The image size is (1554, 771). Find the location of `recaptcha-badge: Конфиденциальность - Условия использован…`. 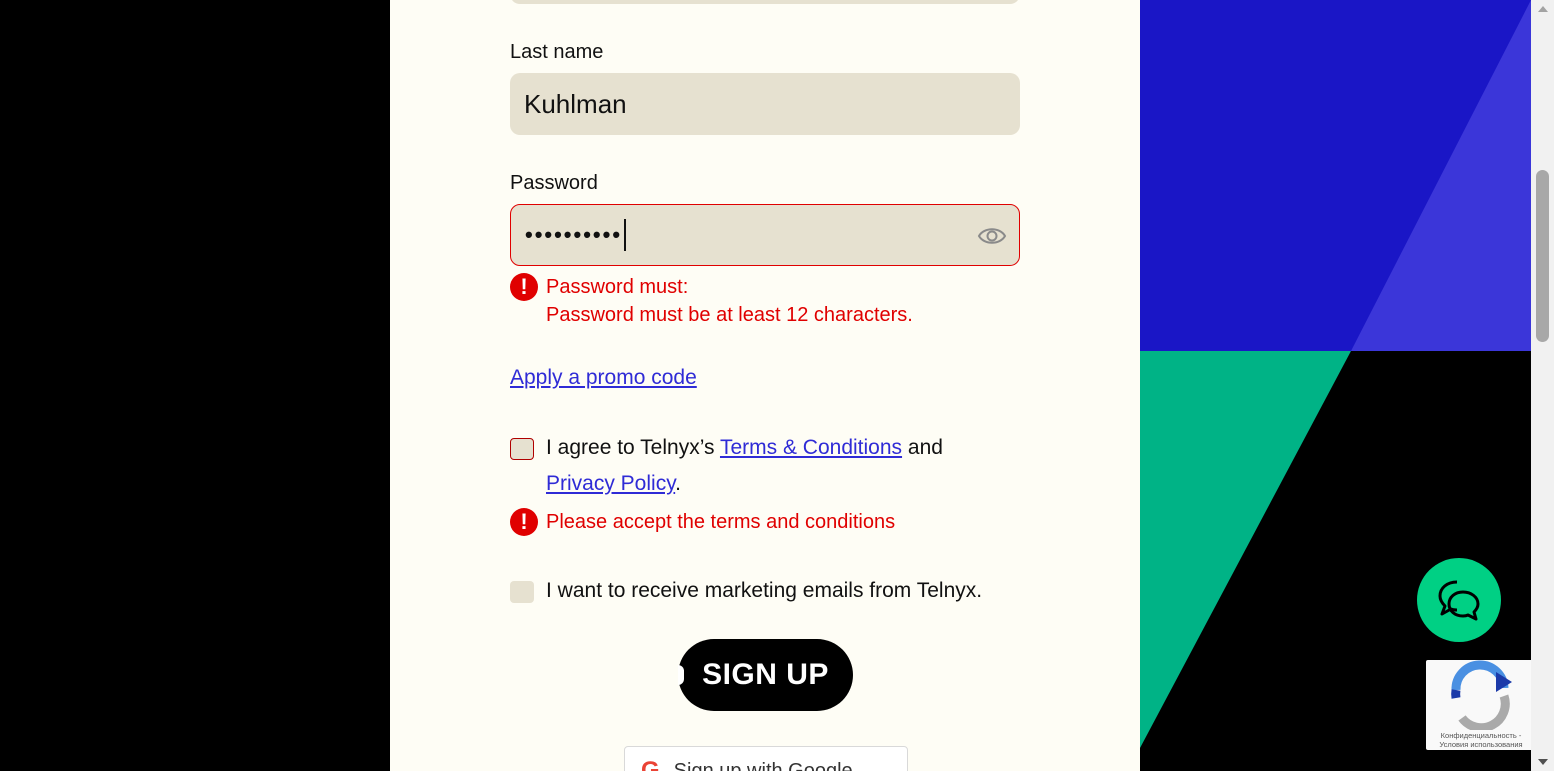

recaptcha-badge: Конфиденциальность - Условия использован… is located at coordinates (1481, 705).